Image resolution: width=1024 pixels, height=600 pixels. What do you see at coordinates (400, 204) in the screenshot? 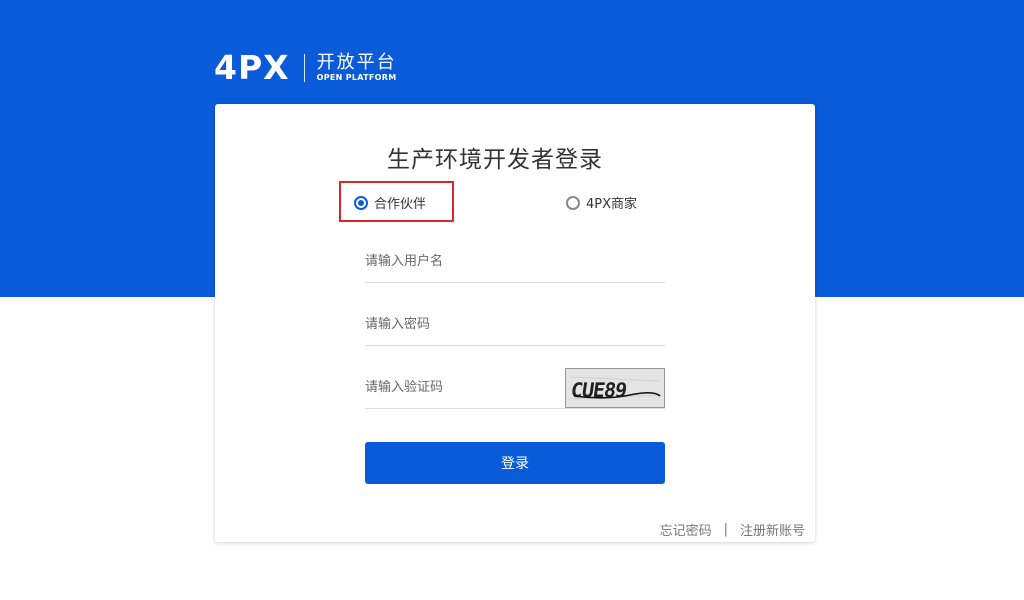
I see `role-label-partner: 合作伙伴` at bounding box center [400, 204].